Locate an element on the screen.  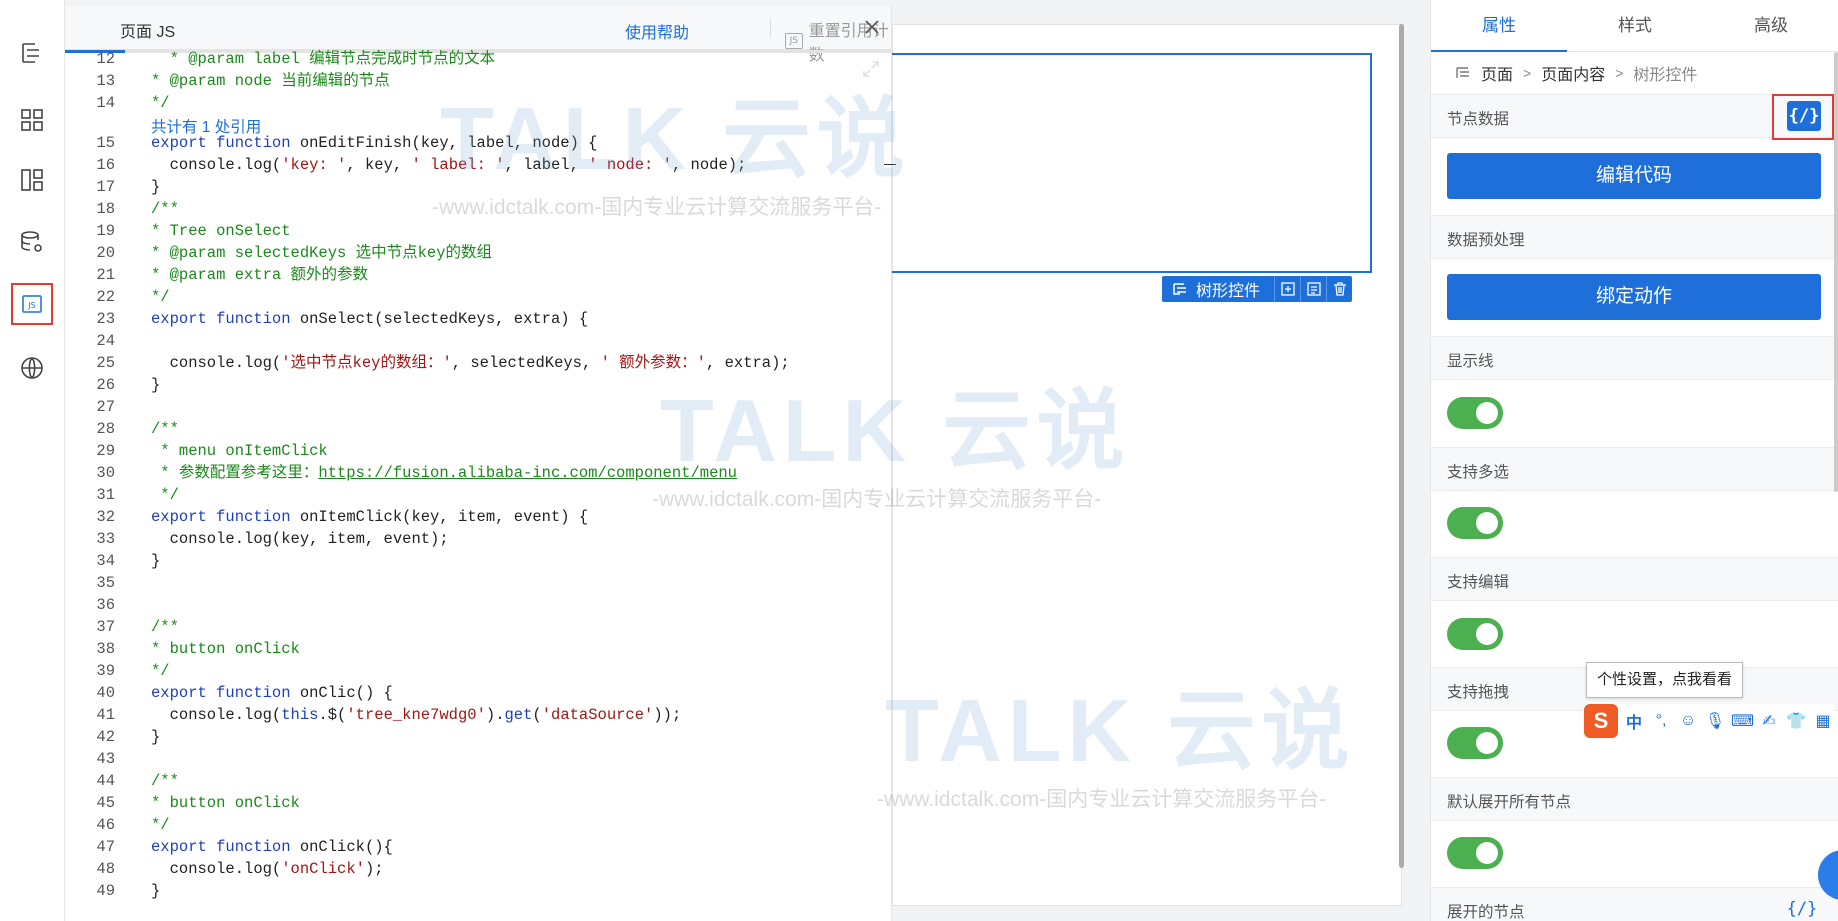
breadcrumb-page: 页面 is located at coordinates (1497, 73).